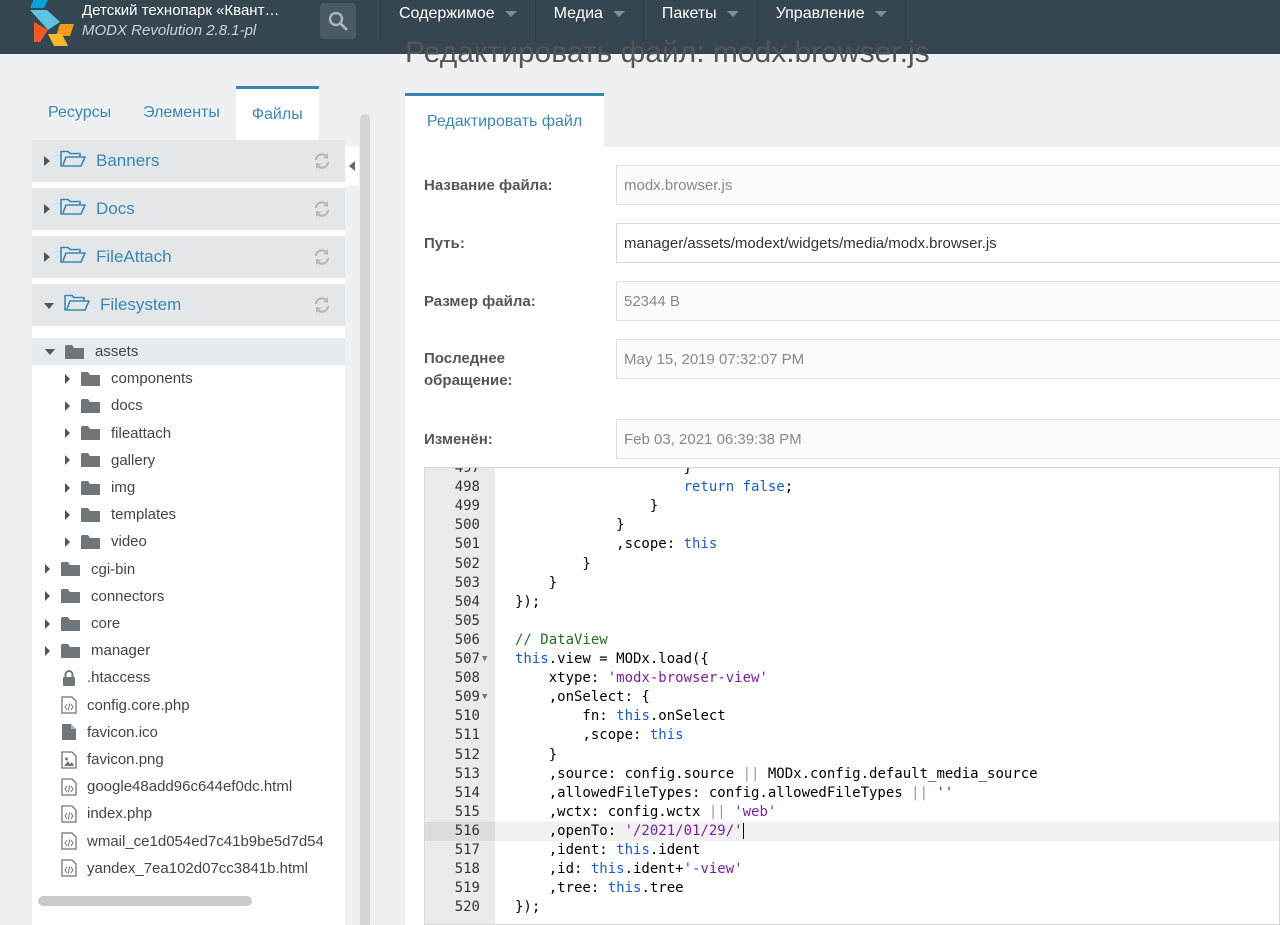  Describe the element at coordinates (188, 732) in the screenshot. I see `tree-node: favicon.ico` at that location.